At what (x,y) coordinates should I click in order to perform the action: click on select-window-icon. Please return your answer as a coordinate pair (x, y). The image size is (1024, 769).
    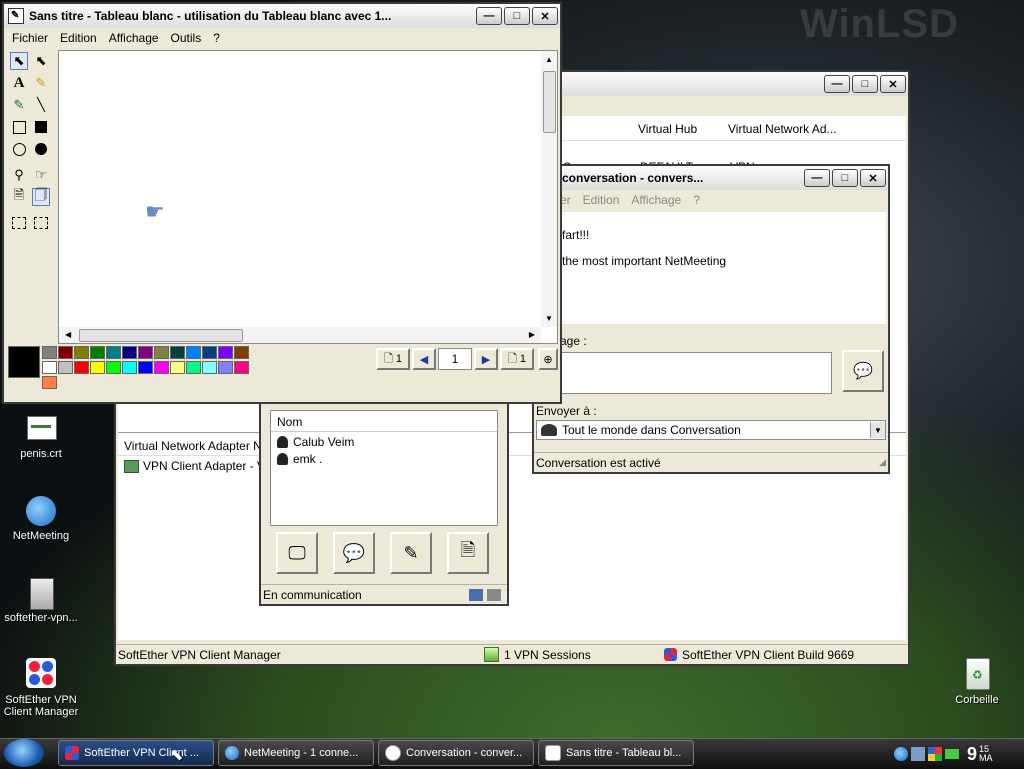
    Looking at the image, I should click on (19, 223).